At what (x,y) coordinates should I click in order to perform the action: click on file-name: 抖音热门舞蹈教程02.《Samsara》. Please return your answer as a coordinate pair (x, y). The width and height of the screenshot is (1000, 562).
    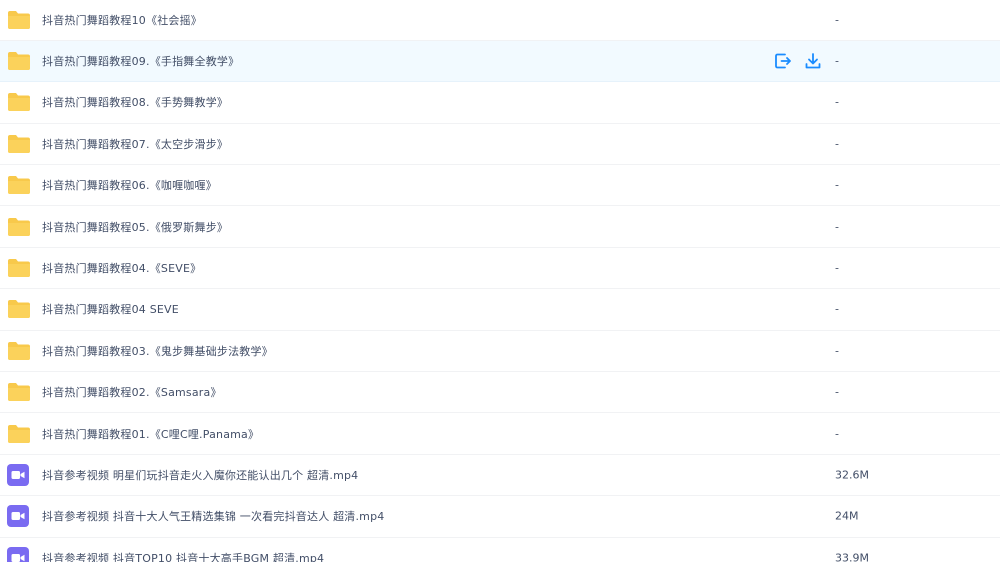
    Looking at the image, I should click on (132, 392).